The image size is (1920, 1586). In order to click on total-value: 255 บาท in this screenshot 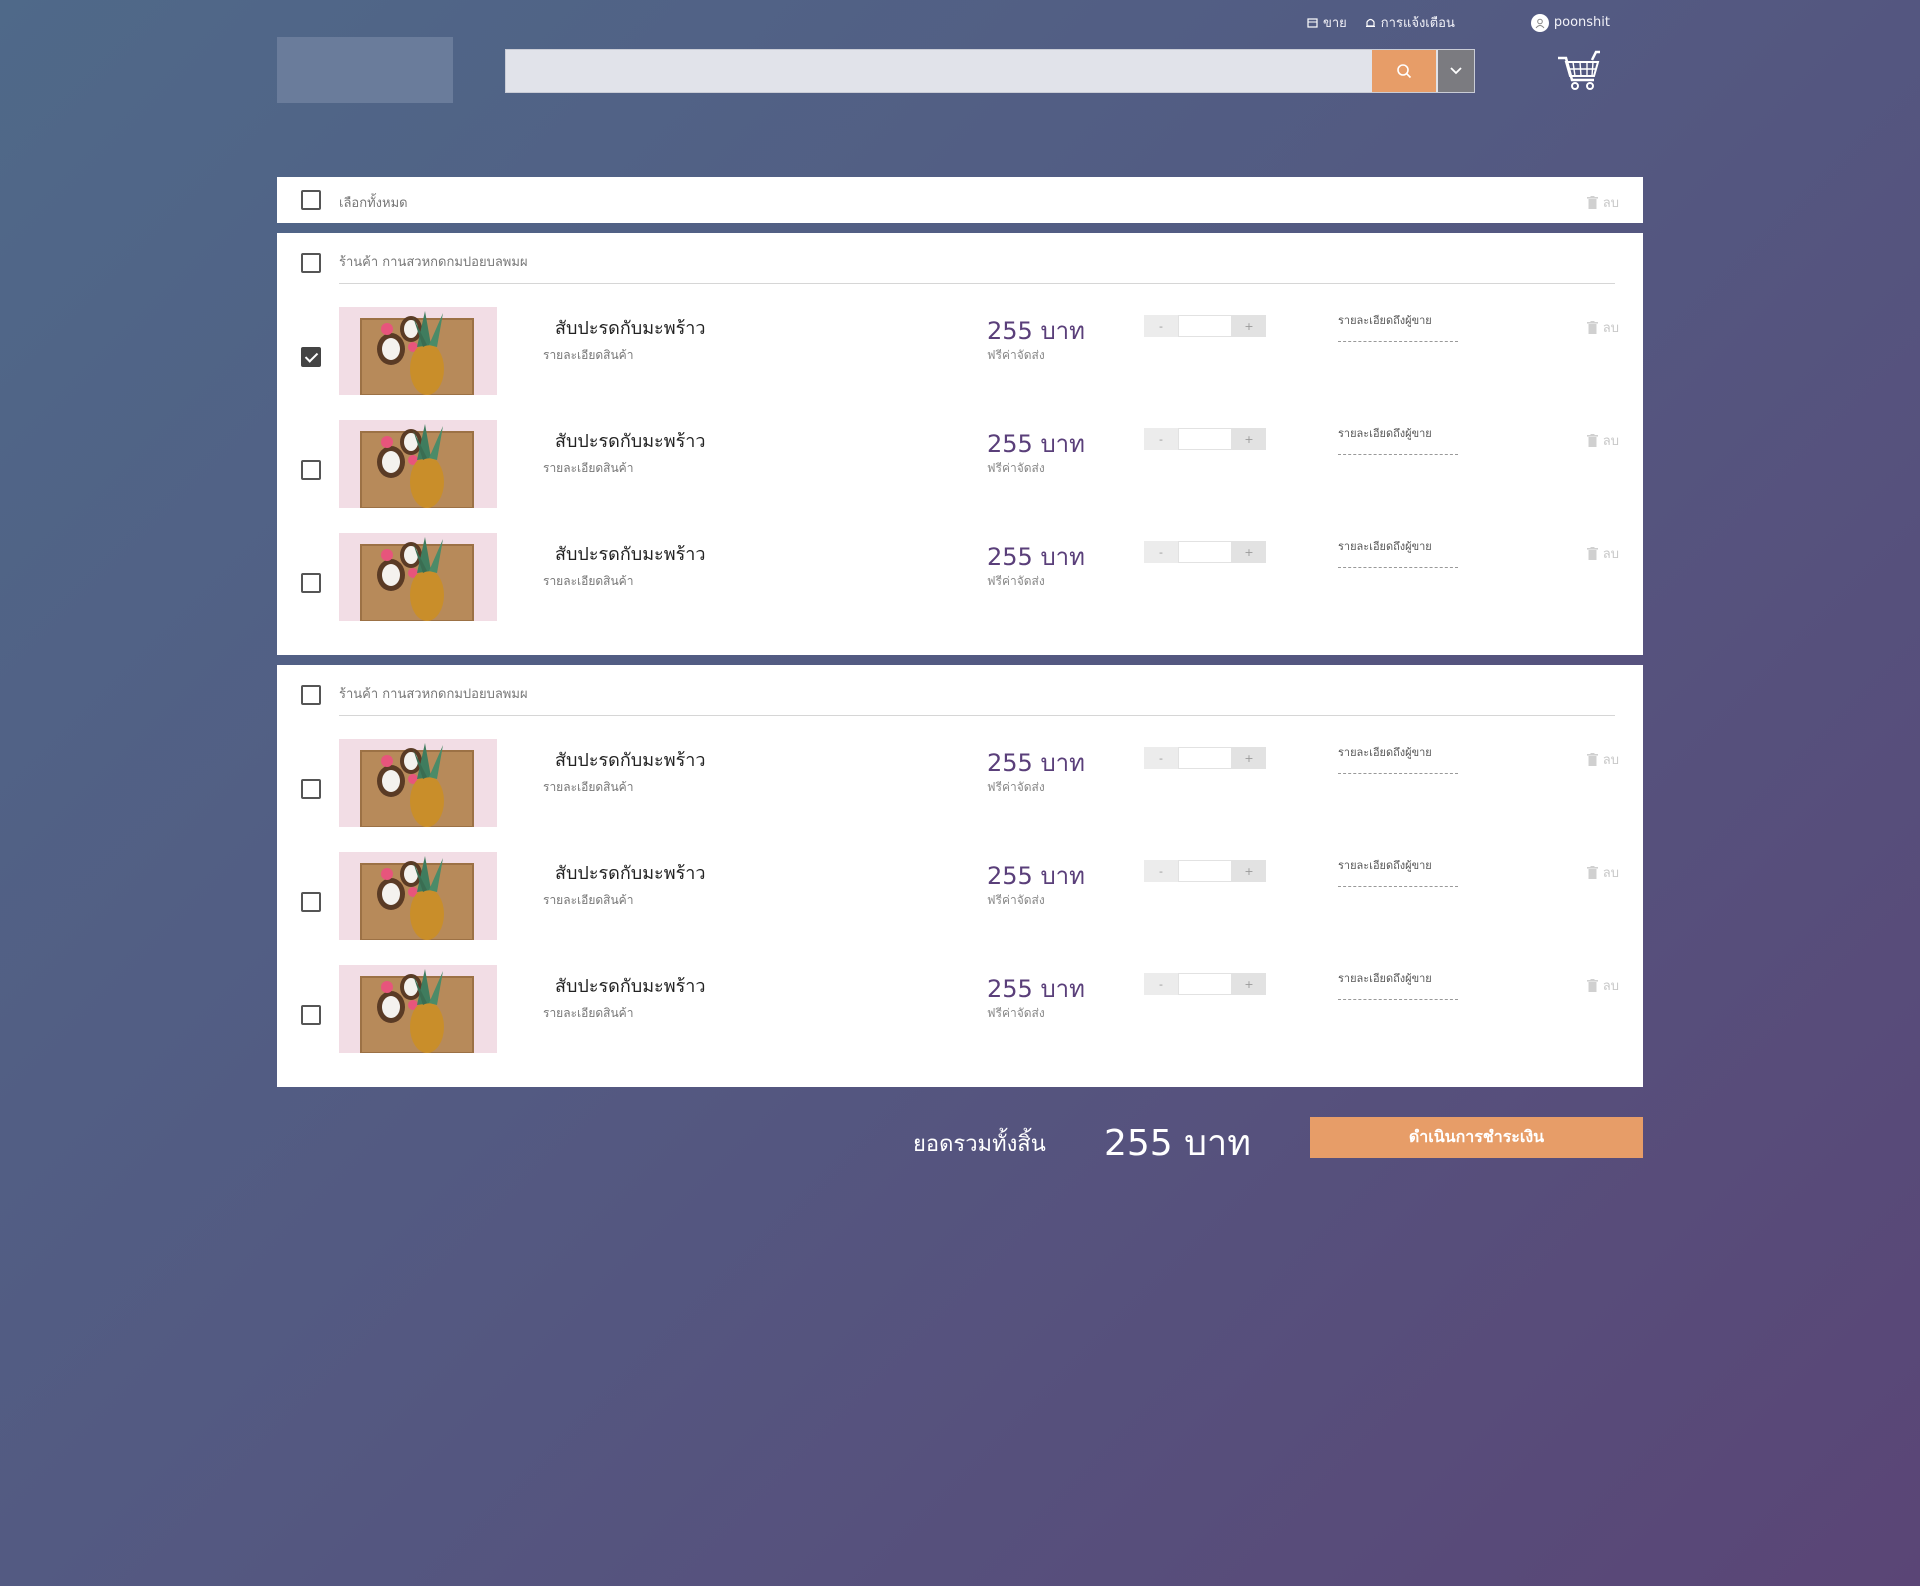, I will do `click(1177, 1143)`.